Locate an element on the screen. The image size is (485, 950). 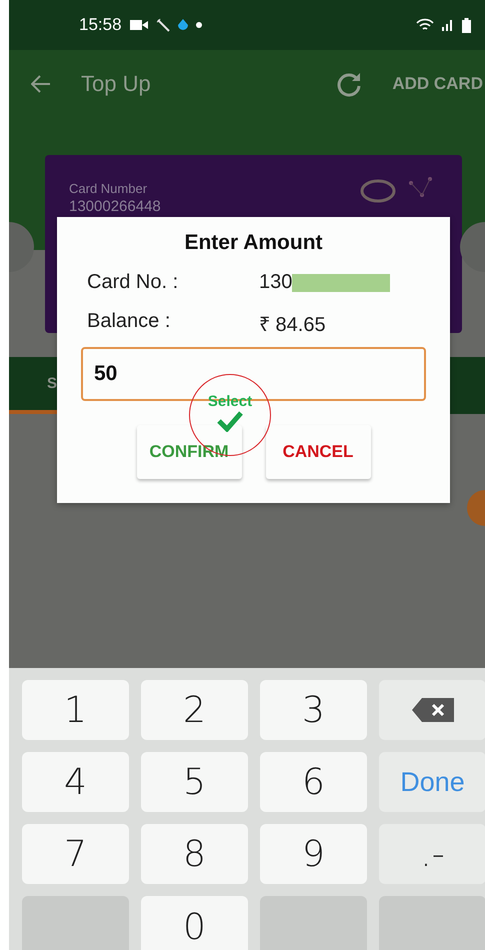
dialog-title: Enter Amount is located at coordinates (253, 243).